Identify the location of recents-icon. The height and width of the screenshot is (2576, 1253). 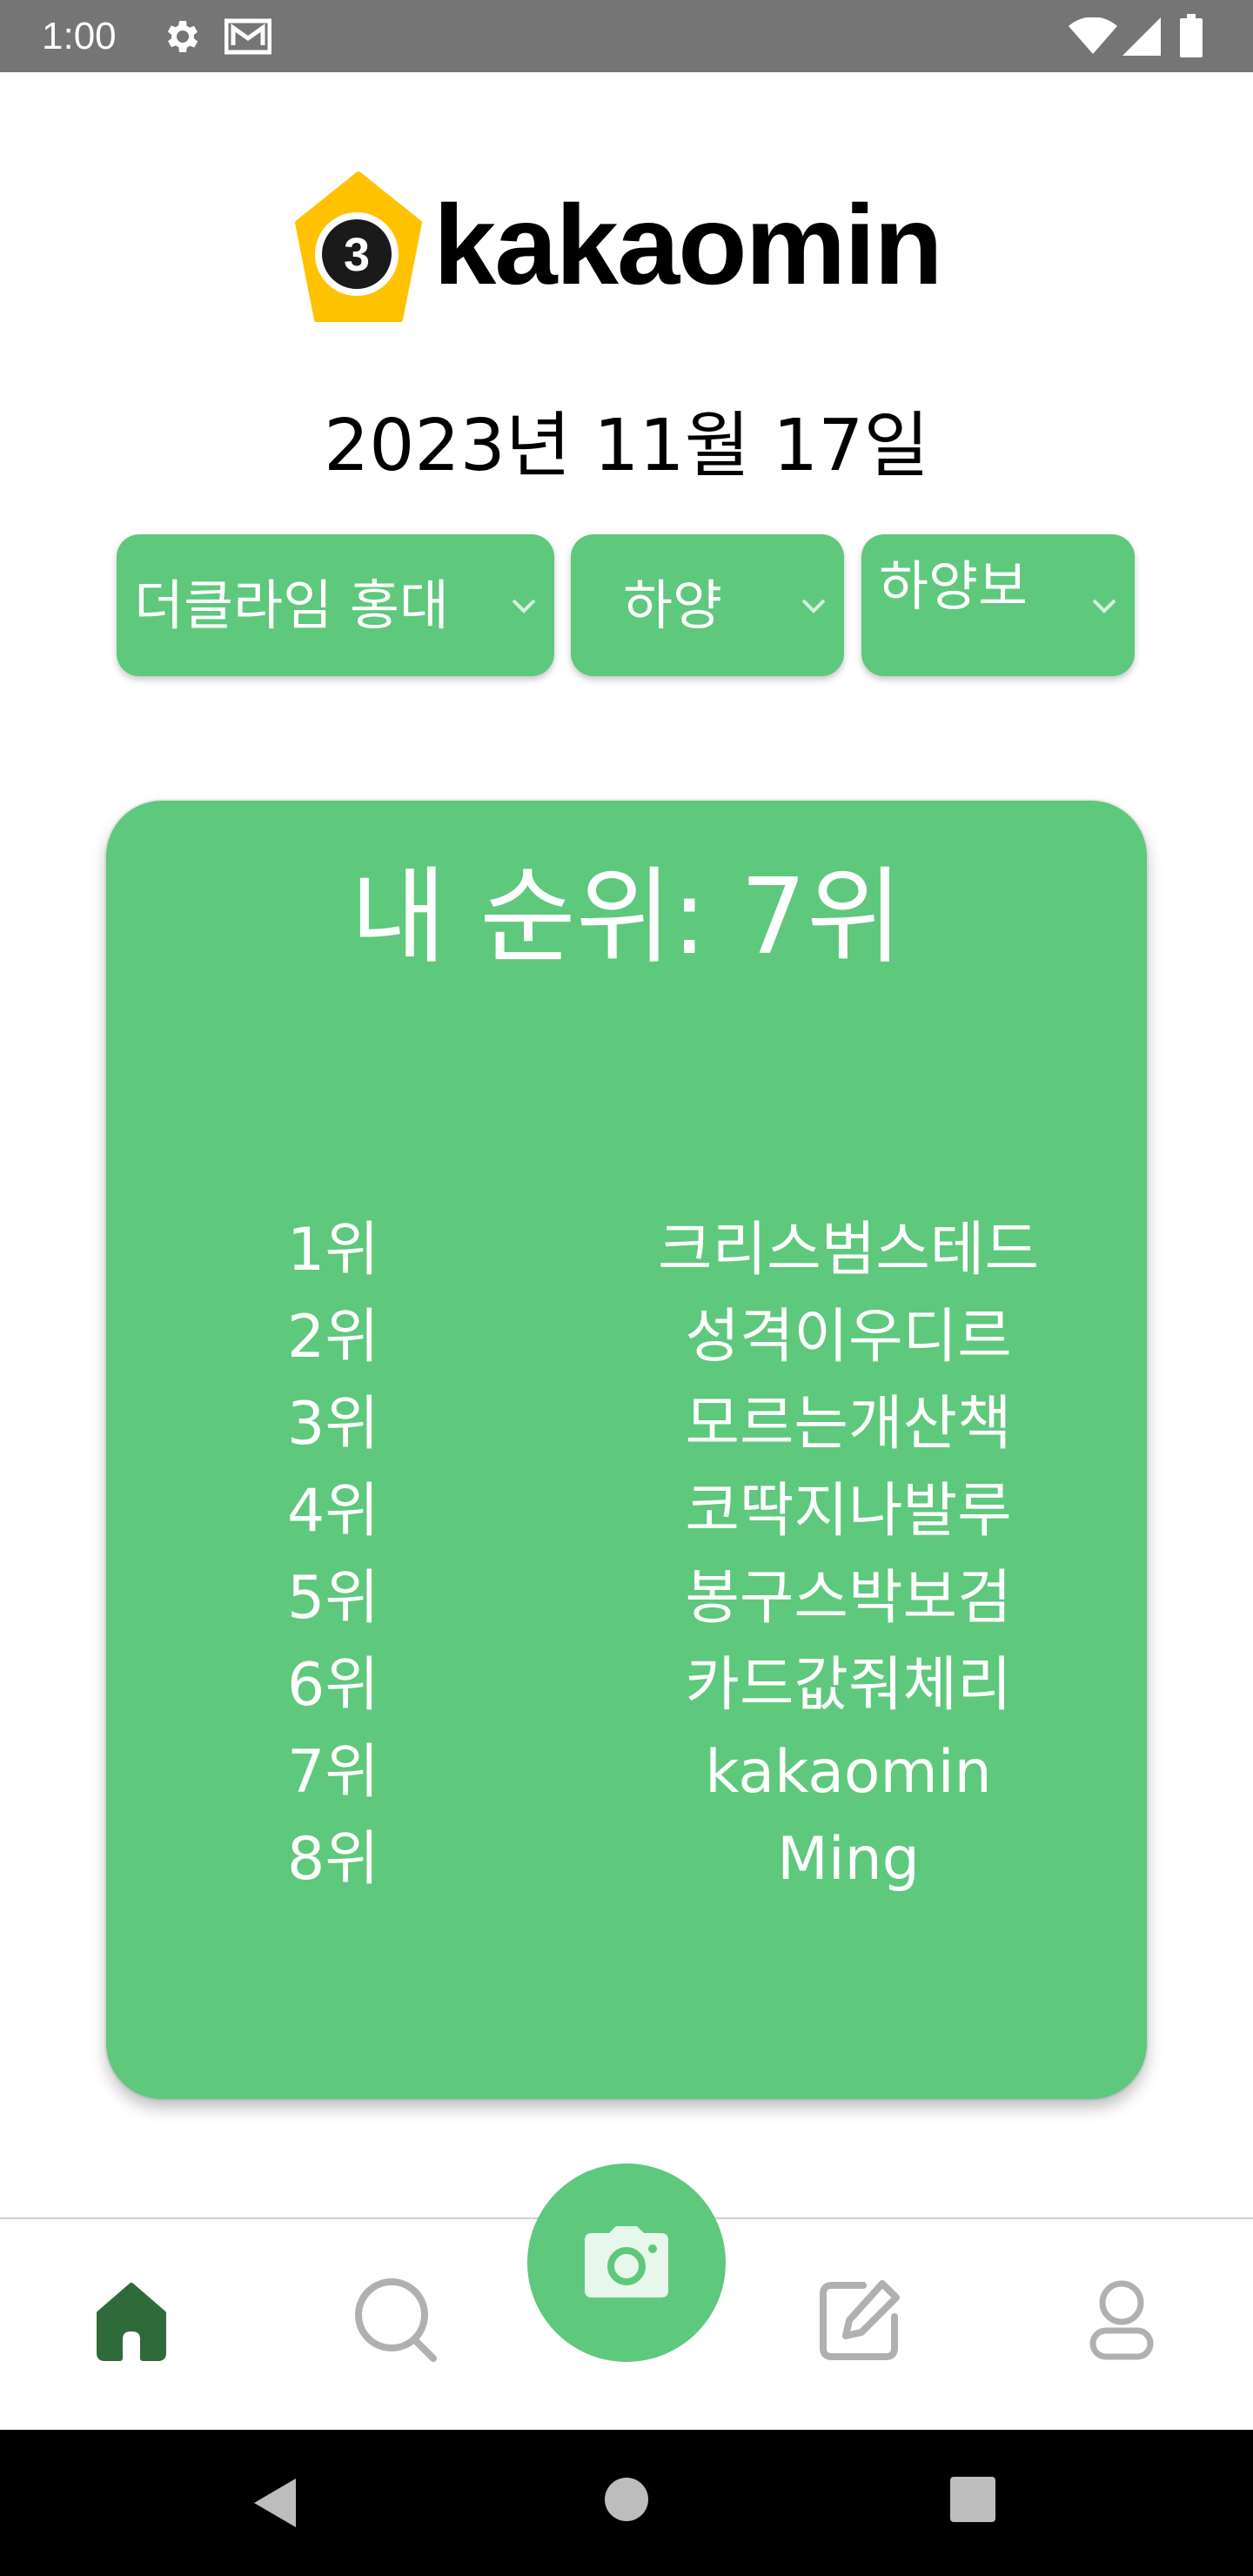
(972, 2499).